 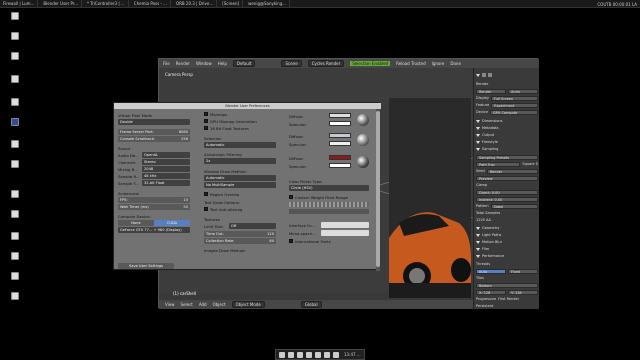 I want to click on intl-fonts-checkbox: International Fonts, so click(x=310, y=241).